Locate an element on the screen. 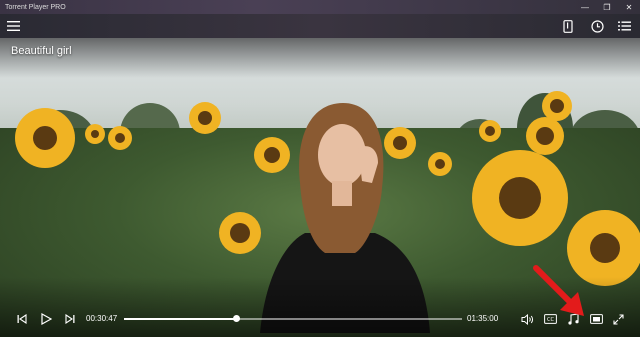  playlist-icon is located at coordinates (624, 26).